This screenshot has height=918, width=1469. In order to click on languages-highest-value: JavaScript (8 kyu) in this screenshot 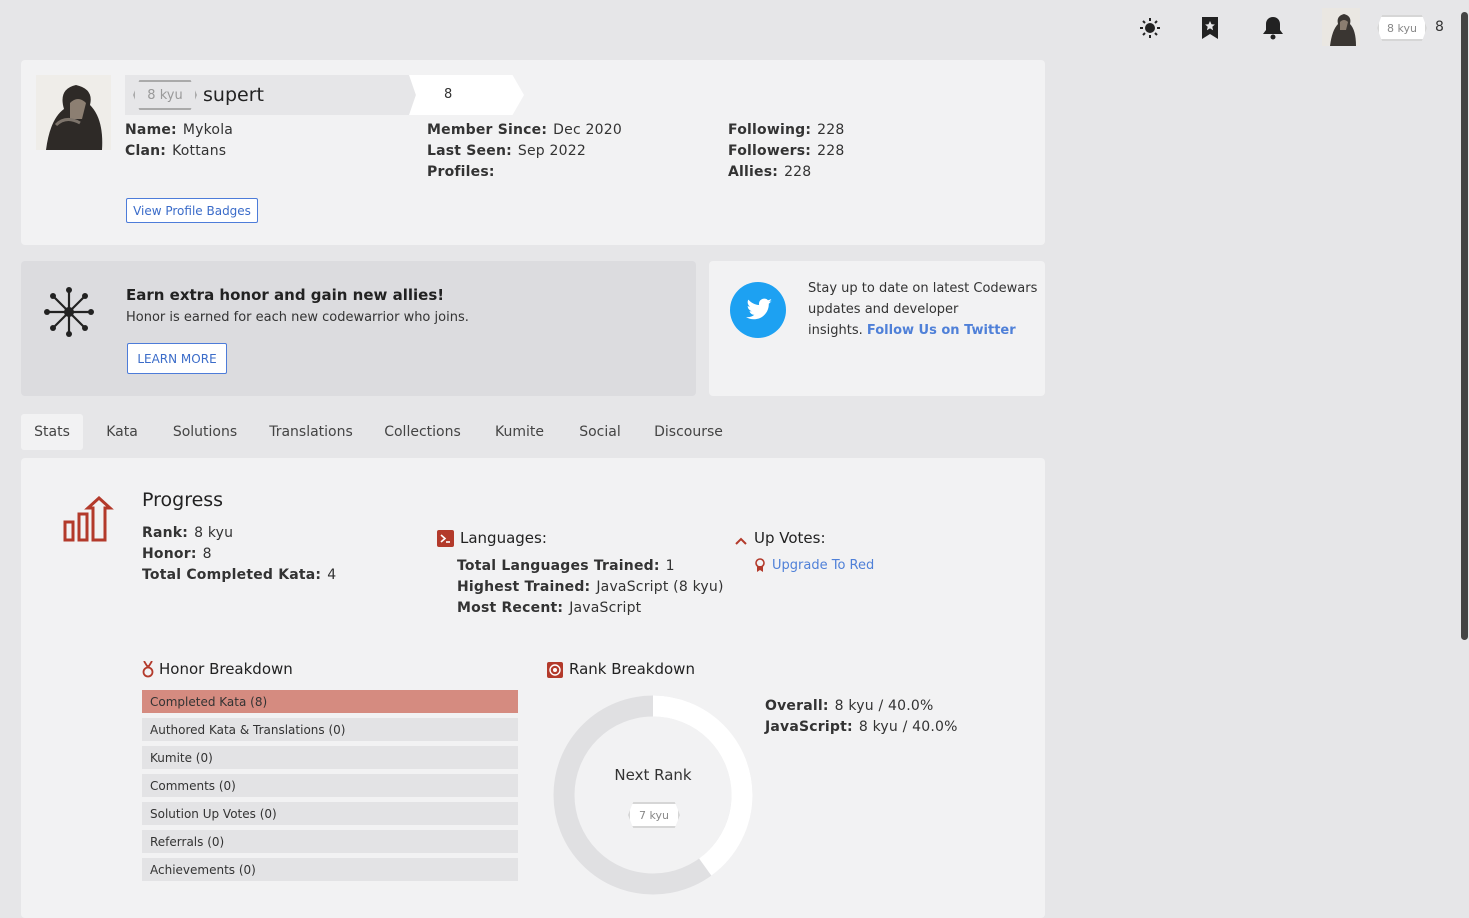, I will do `click(660, 587)`.